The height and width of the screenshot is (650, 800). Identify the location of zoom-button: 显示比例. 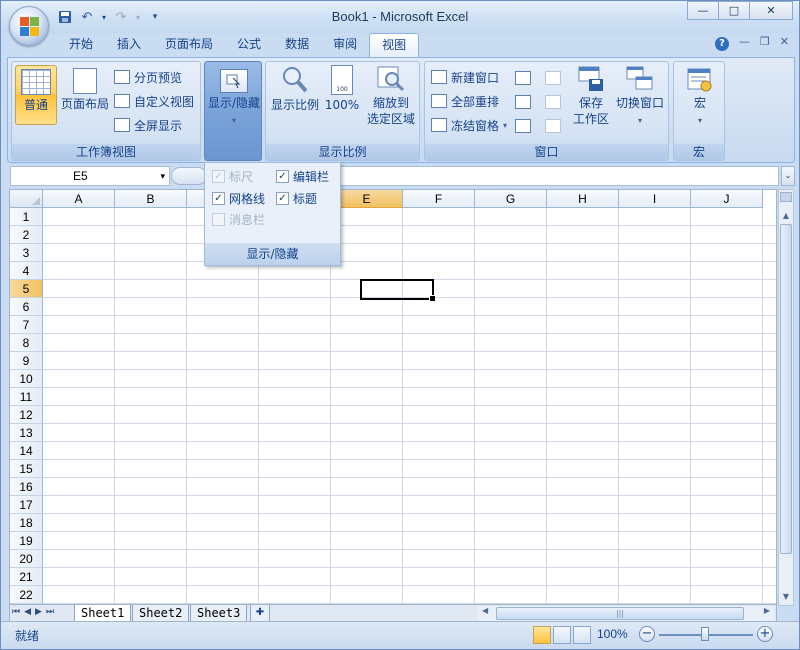
(295, 95).